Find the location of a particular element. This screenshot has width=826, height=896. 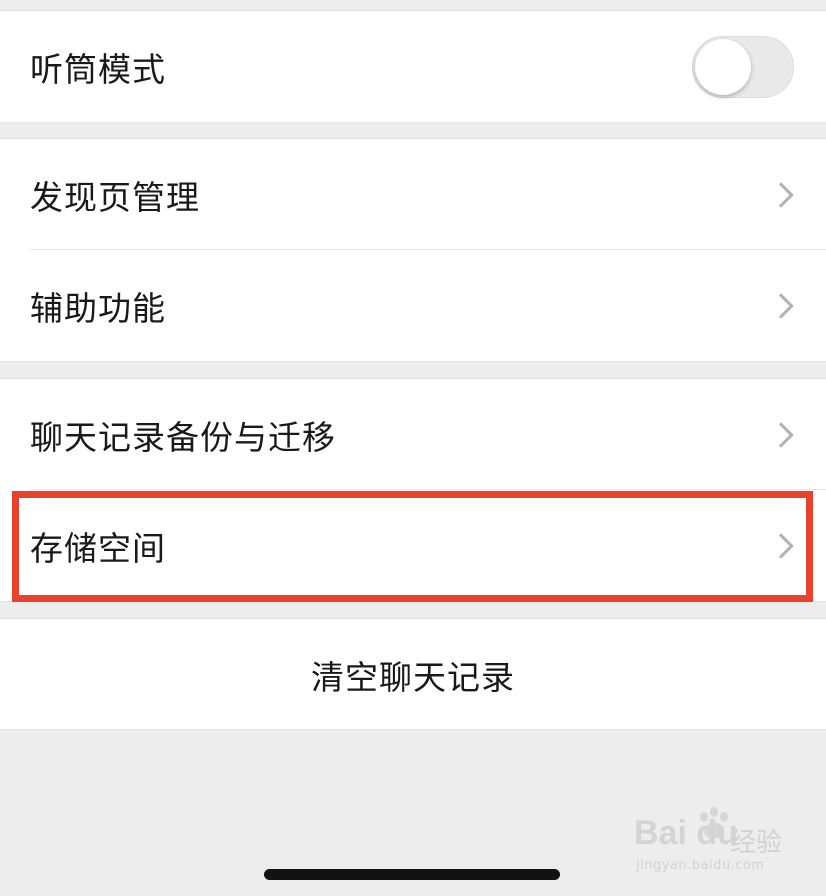

earpiece-group: 听筒模式 is located at coordinates (413, 66).